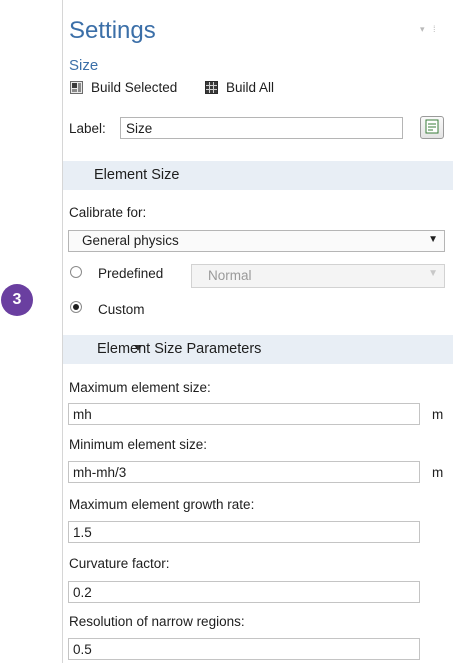 This screenshot has height=663, width=453. What do you see at coordinates (84, 65) in the screenshot?
I see `page-subtitle: Size` at bounding box center [84, 65].